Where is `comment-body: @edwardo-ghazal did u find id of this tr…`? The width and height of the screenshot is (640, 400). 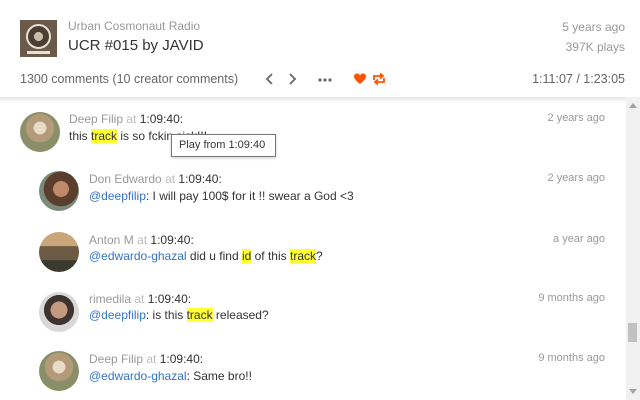
comment-body: @edwardo-ghazal did u find id of this tr… is located at coordinates (206, 256).